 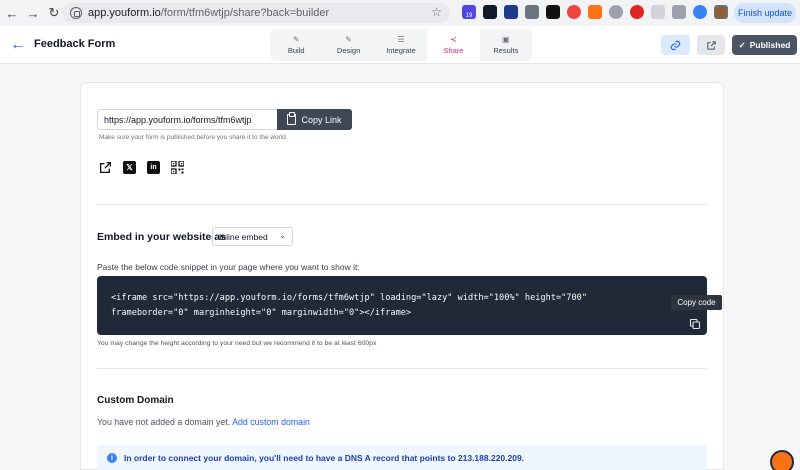 What do you see at coordinates (141, 167) in the screenshot?
I see `share-icons-row: 𝕏 in` at bounding box center [141, 167].